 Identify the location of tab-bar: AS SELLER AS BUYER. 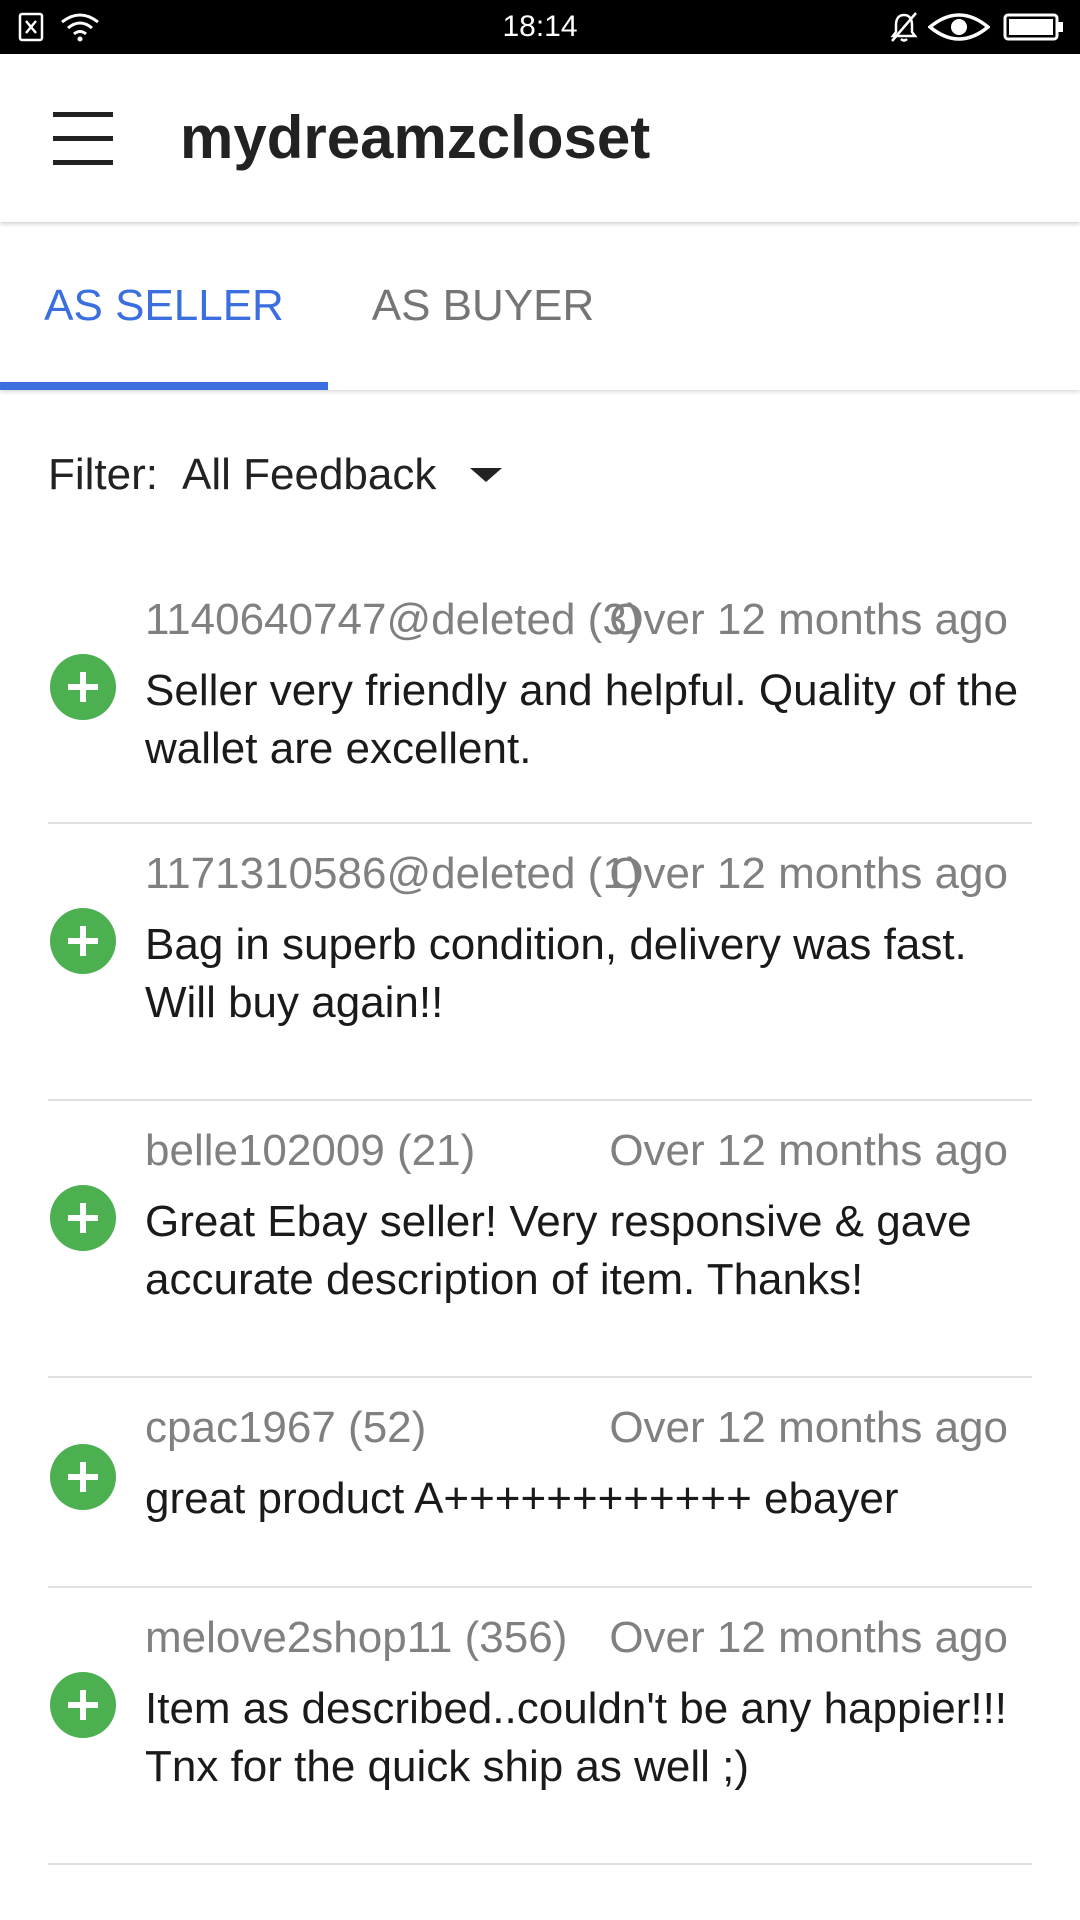
(540, 306).